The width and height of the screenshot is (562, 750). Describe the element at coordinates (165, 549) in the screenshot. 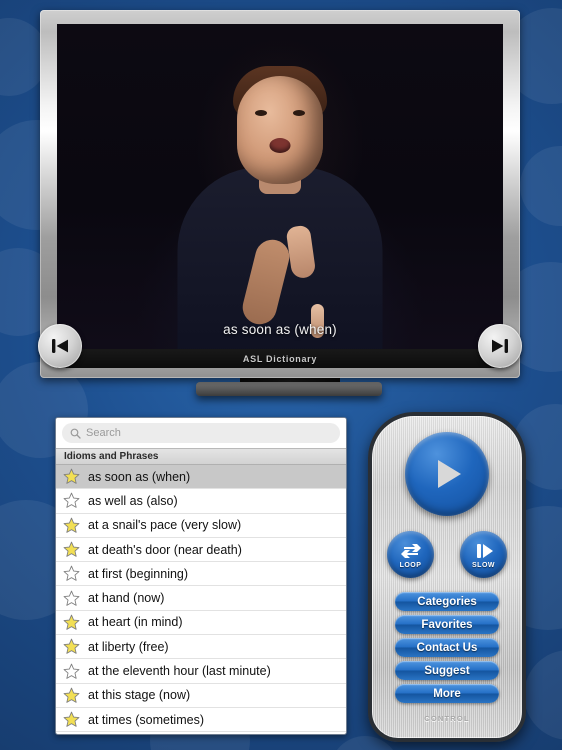

I see `list-item-label: at death's door (near death)` at that location.